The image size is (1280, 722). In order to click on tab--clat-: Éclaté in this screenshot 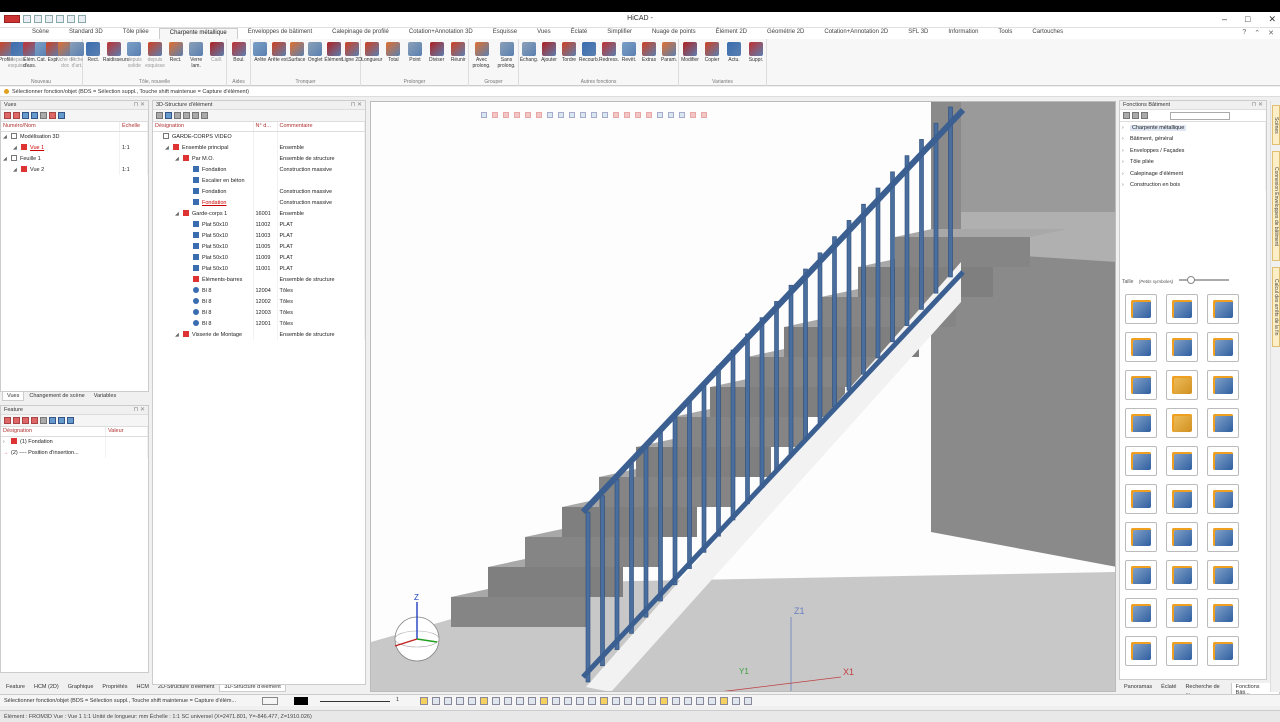, I will do `click(579, 33)`.